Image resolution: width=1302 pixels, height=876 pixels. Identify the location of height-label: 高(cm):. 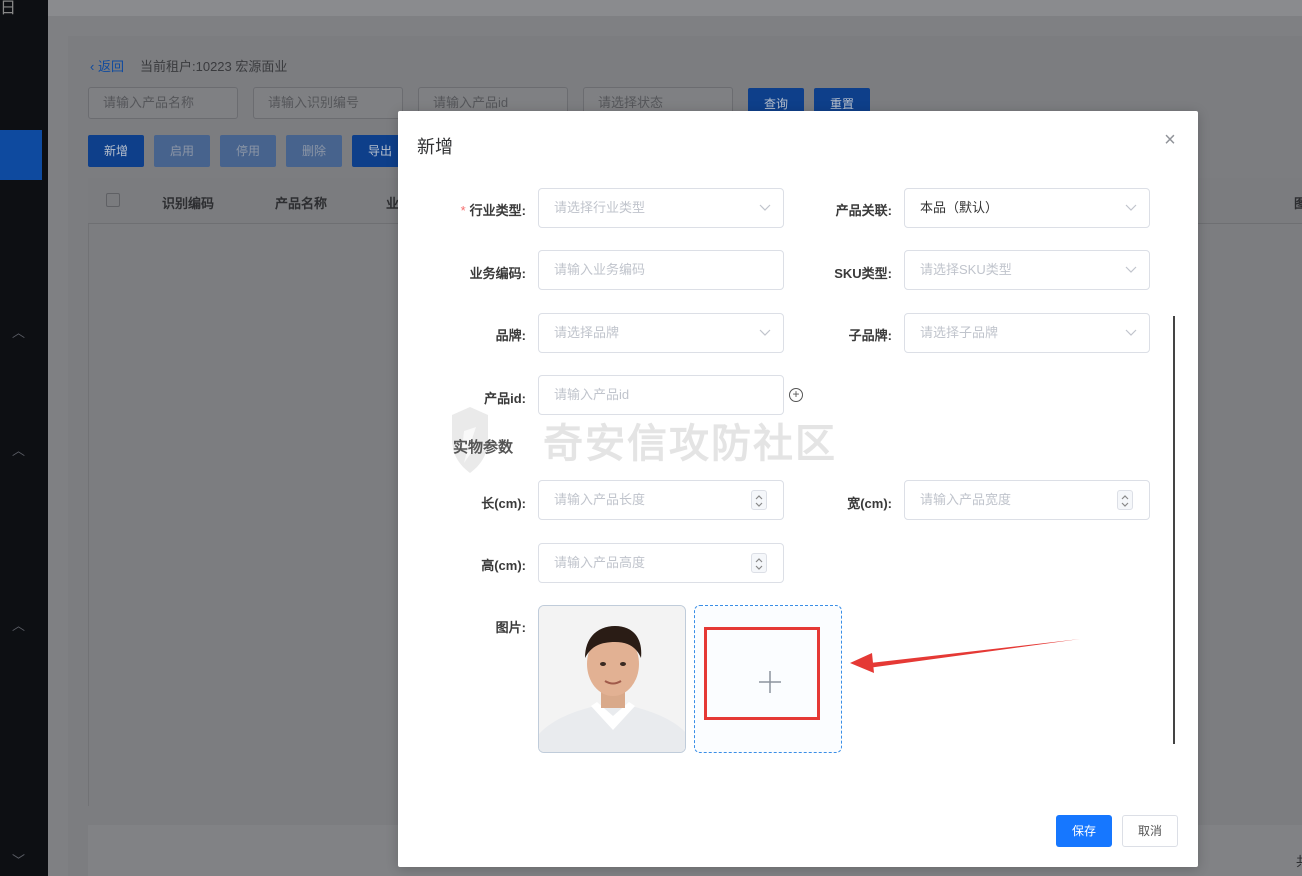
(503, 565).